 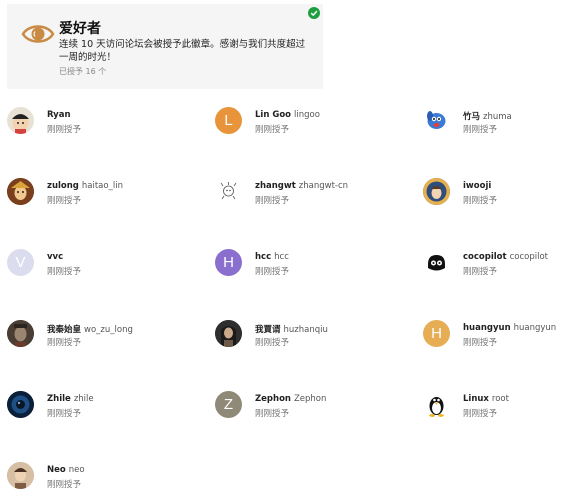 I want to click on user-item: 竹马 zhuma 刚刚授予, so click(x=500, y=124).